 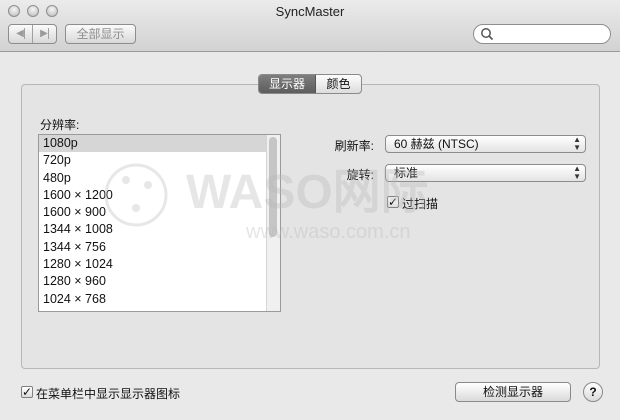 I want to click on tab-color: 颜色, so click(x=338, y=84).